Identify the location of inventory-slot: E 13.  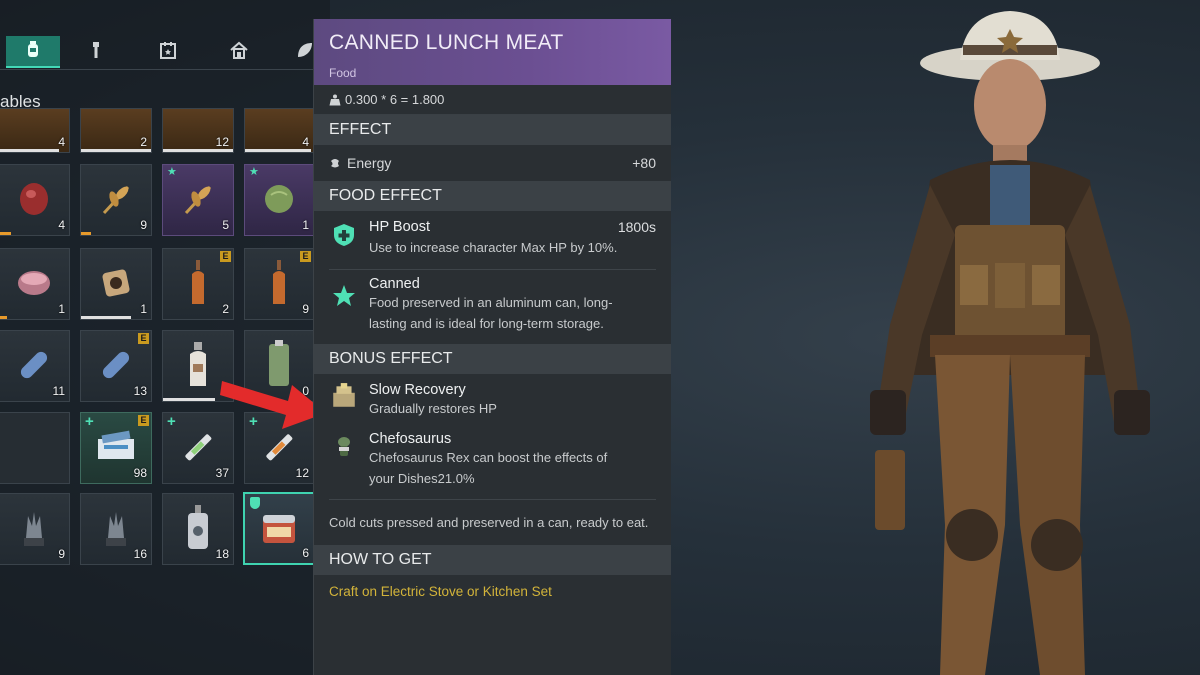
(116, 366).